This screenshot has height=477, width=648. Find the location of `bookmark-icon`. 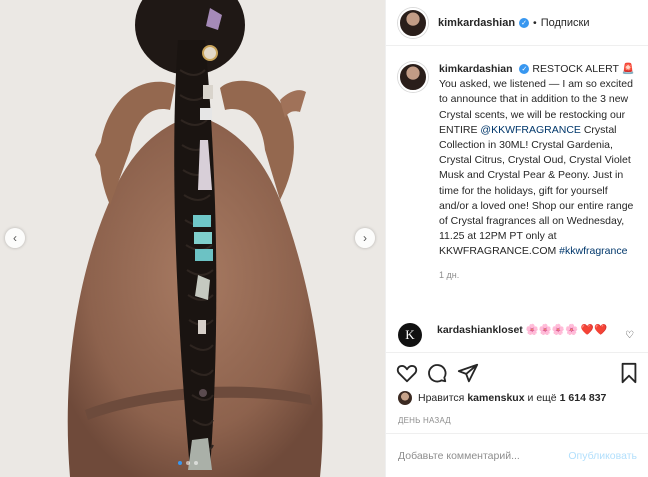

bookmark-icon is located at coordinates (629, 373).